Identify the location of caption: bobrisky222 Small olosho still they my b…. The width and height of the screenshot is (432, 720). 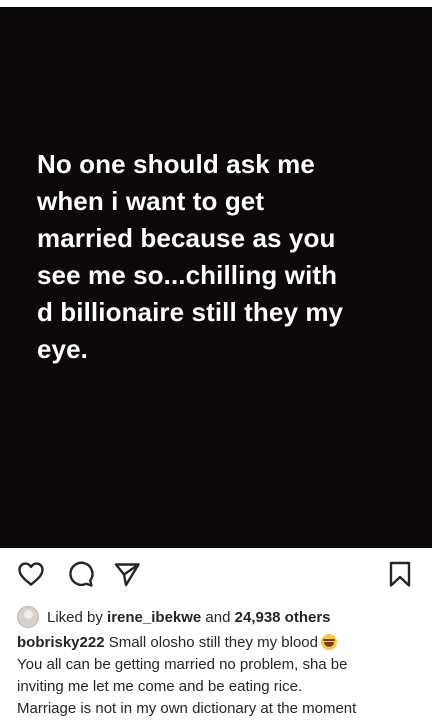
(222, 676).